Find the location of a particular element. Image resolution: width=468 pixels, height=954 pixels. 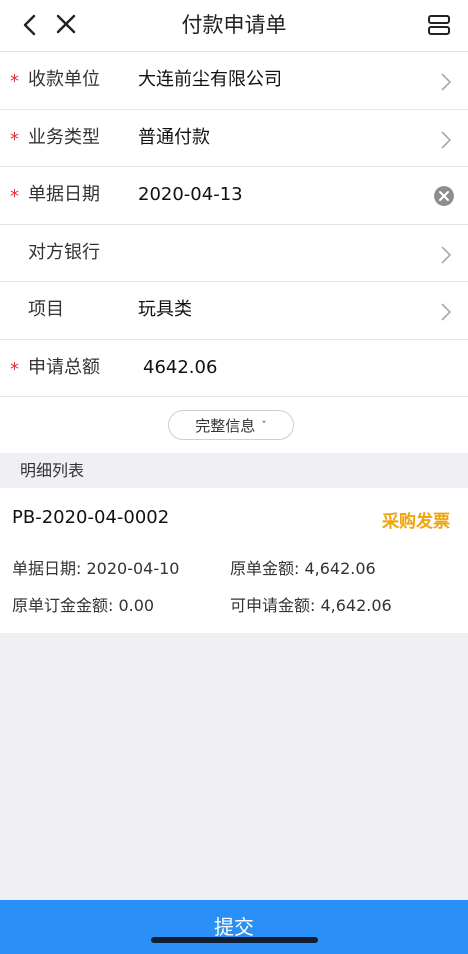

deposit-amount: 原单订金金额: 0.00 is located at coordinates (83, 605).